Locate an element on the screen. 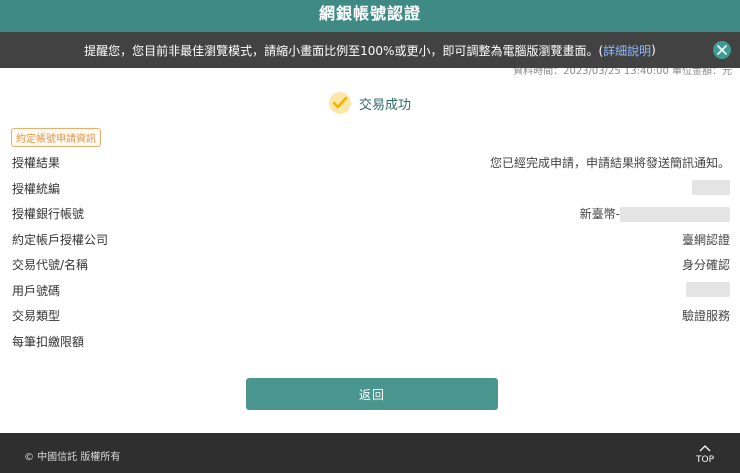 This screenshot has width=740, height=473. top-label: TOP is located at coordinates (704, 460).